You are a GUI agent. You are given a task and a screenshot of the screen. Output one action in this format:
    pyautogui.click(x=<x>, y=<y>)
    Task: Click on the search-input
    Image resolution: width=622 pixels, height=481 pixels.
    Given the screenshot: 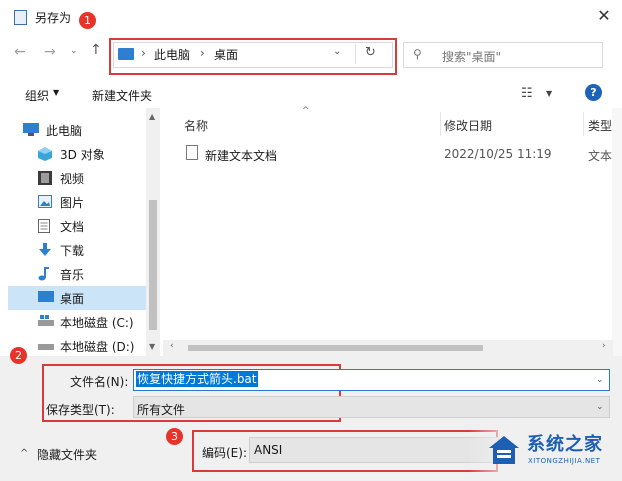 What is the action you would take?
    pyautogui.click(x=503, y=55)
    